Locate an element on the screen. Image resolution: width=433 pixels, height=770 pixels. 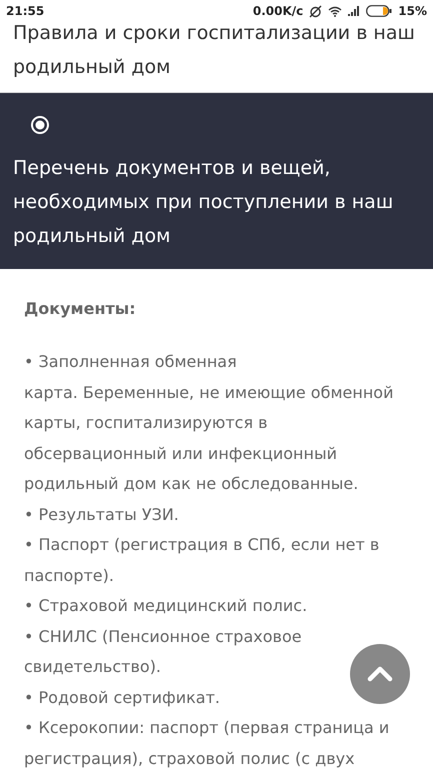
list-text-line: • Родовой сертификат. is located at coordinates (122, 697).